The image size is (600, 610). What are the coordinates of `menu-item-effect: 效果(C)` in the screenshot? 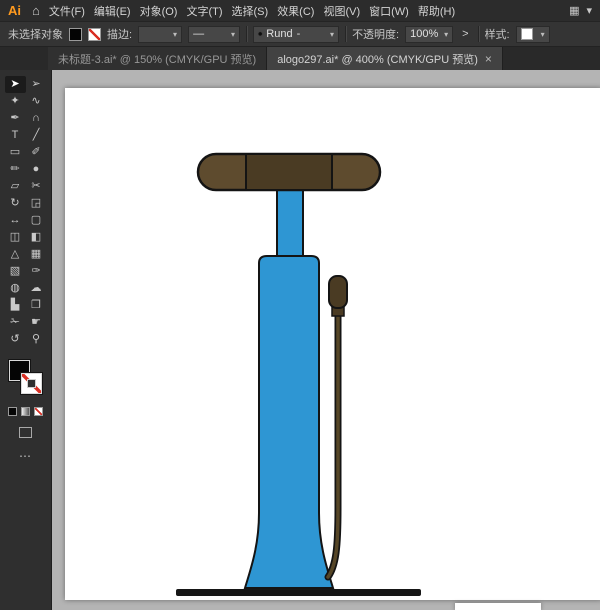 It's located at (295, 11).